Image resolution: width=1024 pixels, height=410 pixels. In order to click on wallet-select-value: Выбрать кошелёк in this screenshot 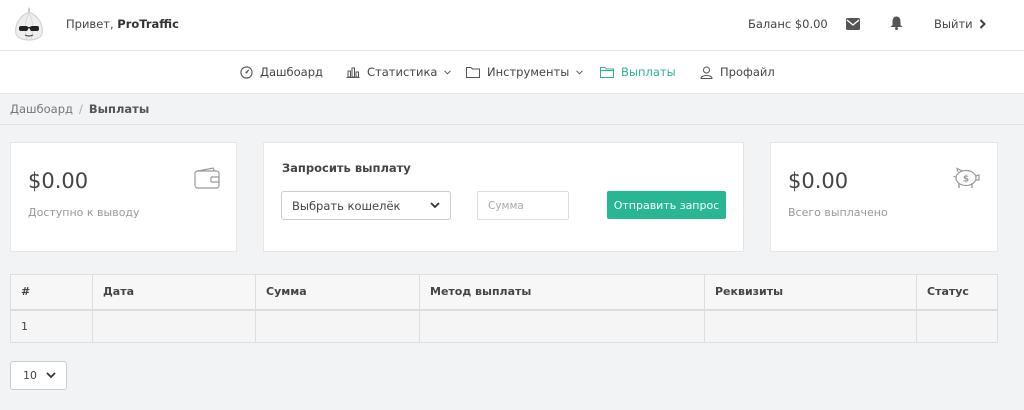, I will do `click(346, 205)`.